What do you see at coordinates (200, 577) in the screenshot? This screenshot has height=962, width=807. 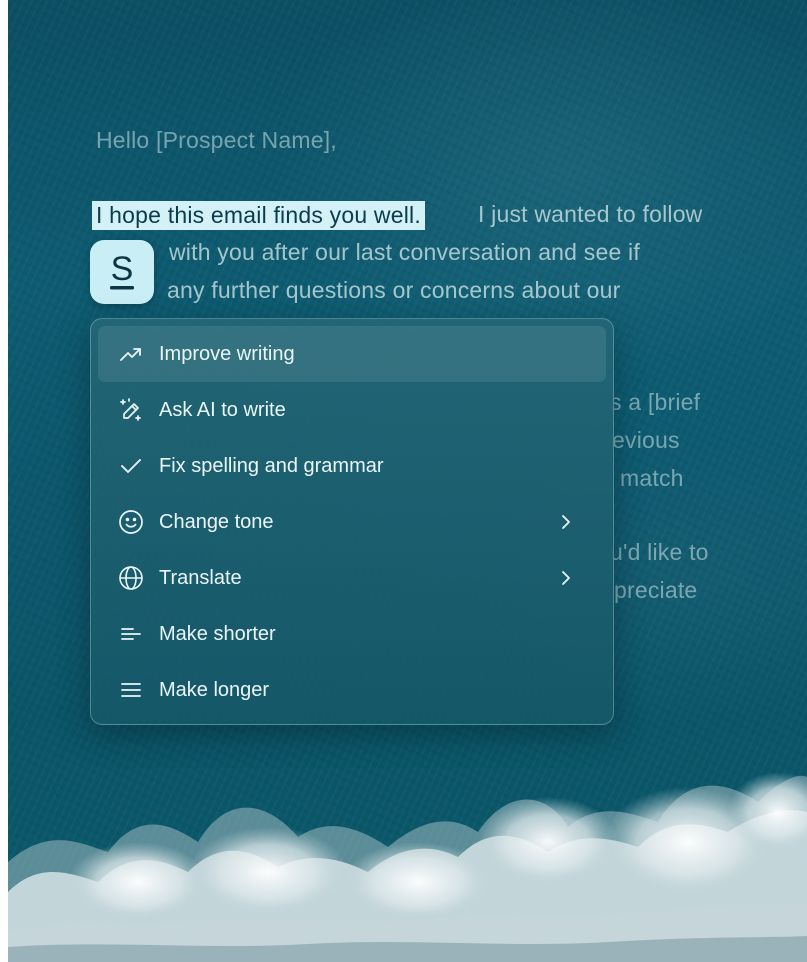 I see `menu-item-label: Translate` at bounding box center [200, 577].